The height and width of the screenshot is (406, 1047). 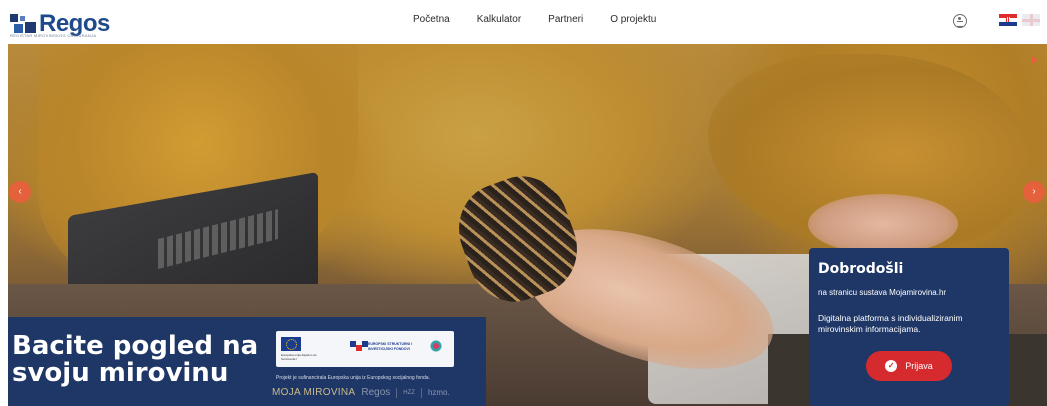 I want to click on accessibility-icon, so click(x=960, y=21).